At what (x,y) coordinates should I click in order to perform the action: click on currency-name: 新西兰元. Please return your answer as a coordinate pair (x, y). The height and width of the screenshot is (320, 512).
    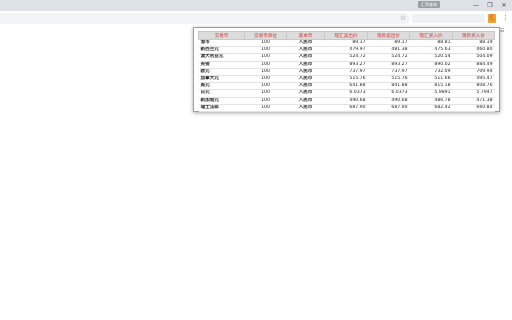
    Looking at the image, I should click on (221, 50).